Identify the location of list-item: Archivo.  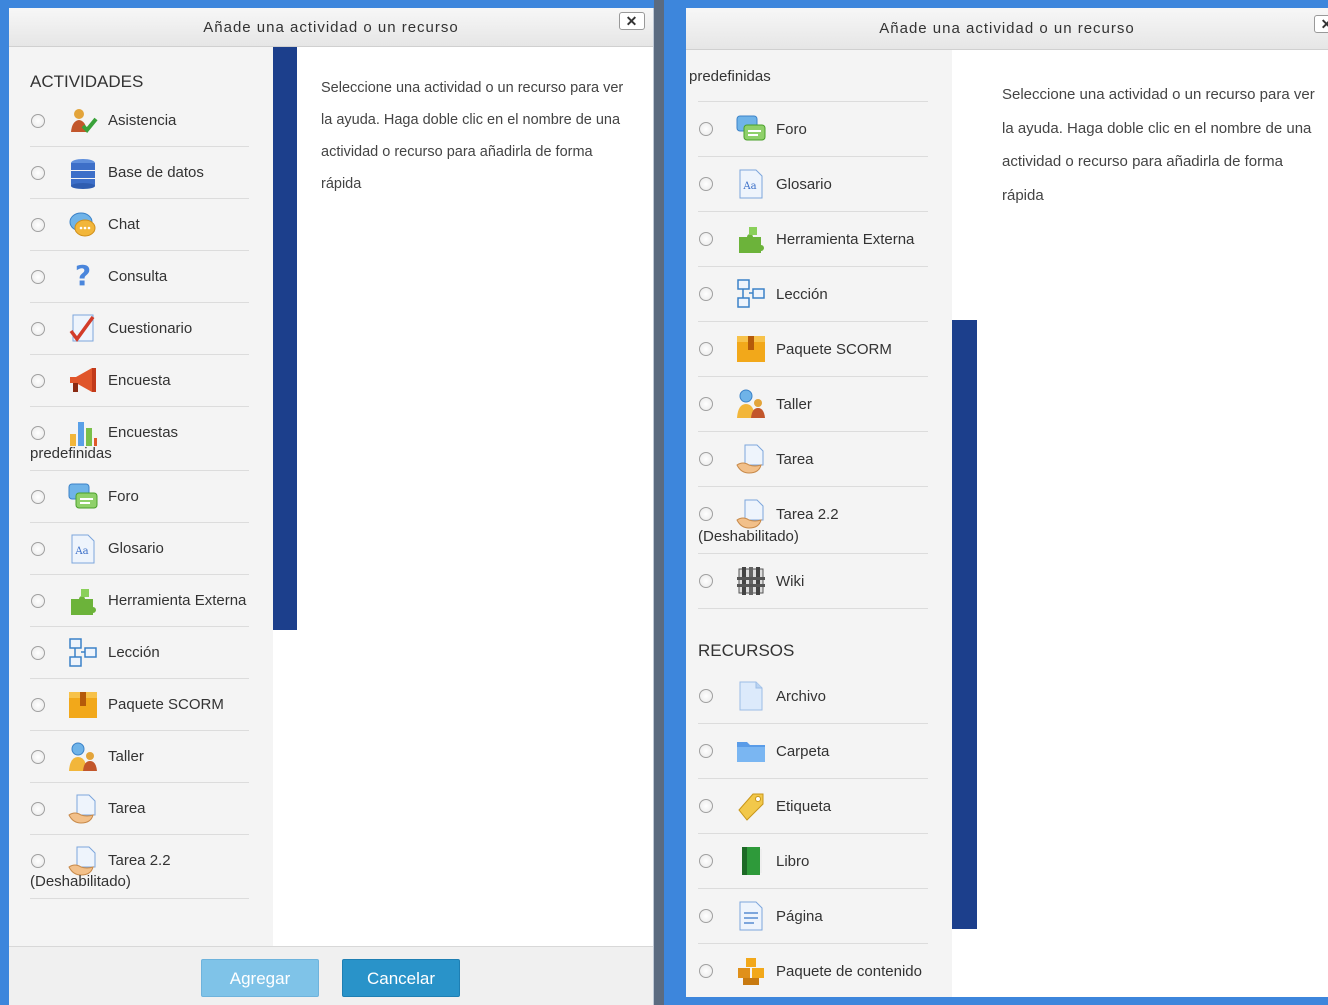
(813, 696).